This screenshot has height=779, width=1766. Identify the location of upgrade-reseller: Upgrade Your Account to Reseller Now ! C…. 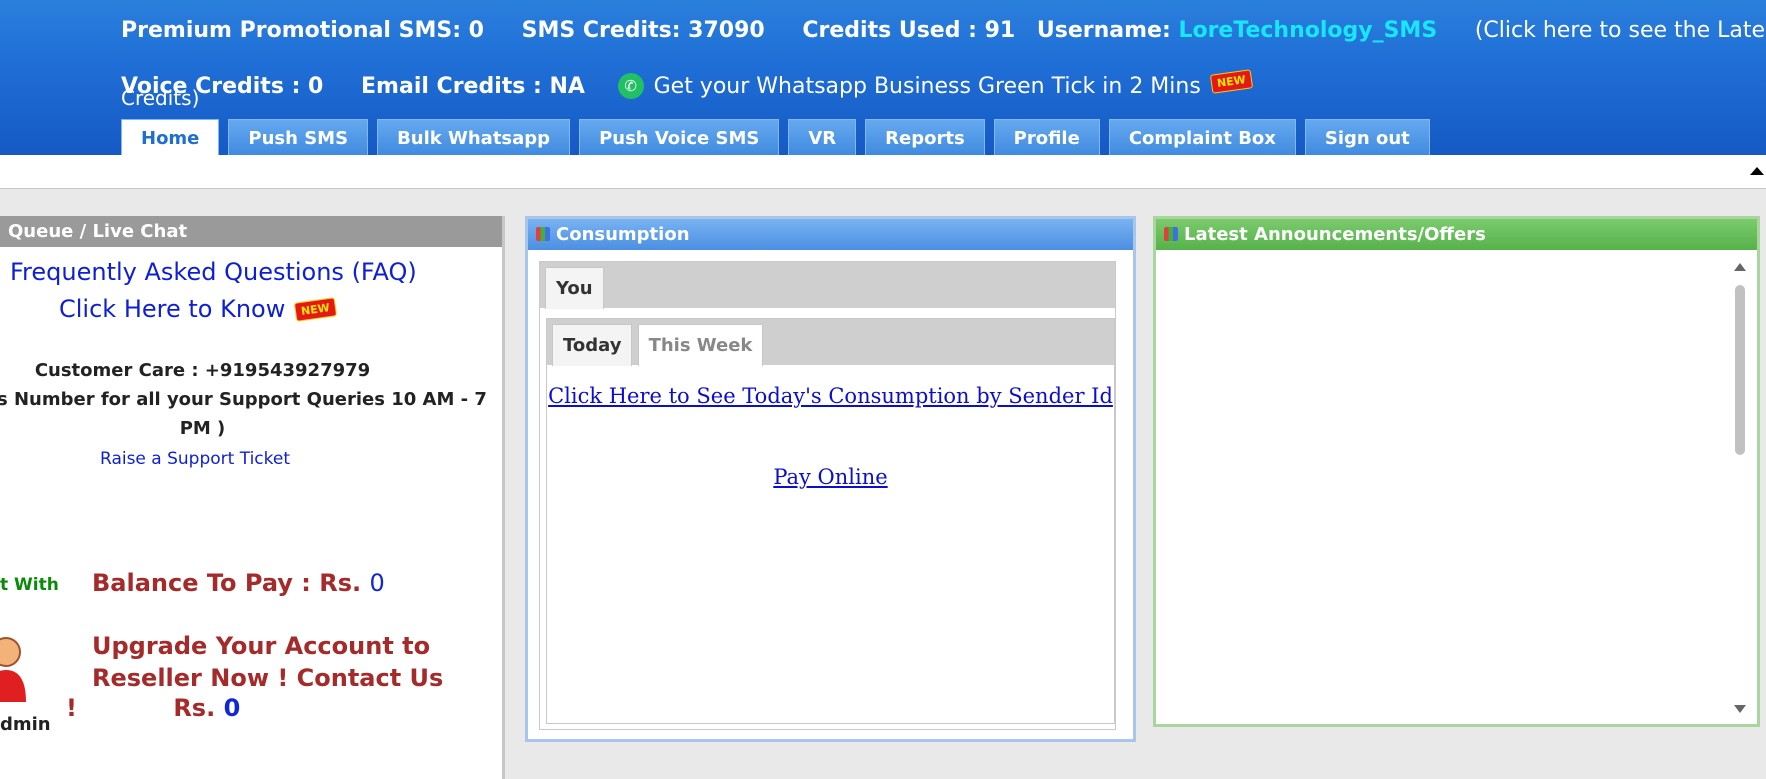
(261, 661).